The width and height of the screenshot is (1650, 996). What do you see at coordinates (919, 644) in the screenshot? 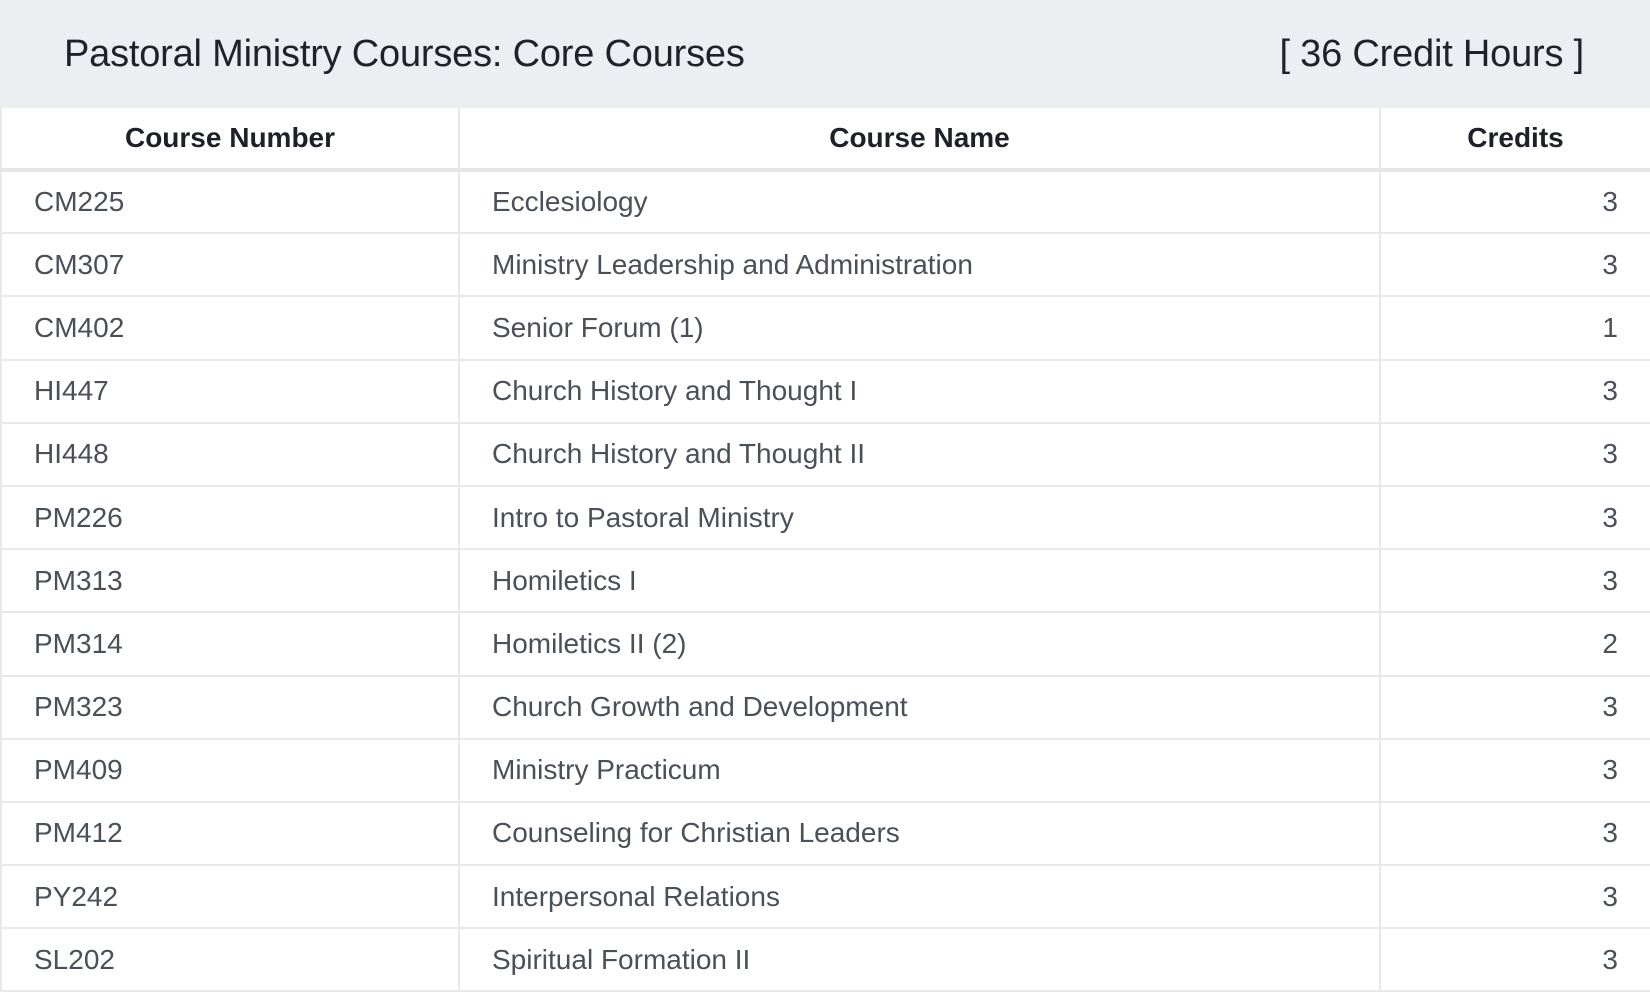
I see `course-name: Homiletics II (2)` at bounding box center [919, 644].